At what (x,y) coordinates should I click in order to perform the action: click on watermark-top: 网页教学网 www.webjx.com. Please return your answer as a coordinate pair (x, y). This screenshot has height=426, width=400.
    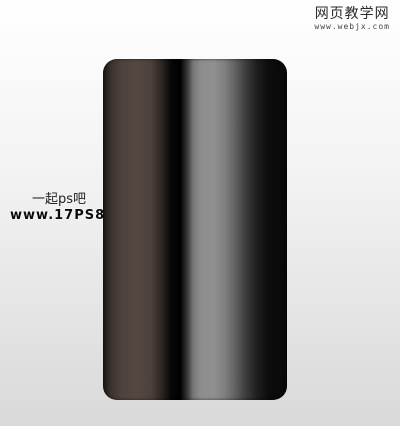
    Looking at the image, I should click on (352, 19).